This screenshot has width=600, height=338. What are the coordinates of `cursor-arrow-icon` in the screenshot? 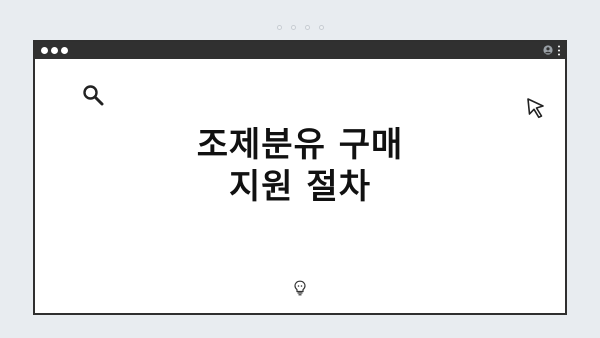 It's located at (535, 108).